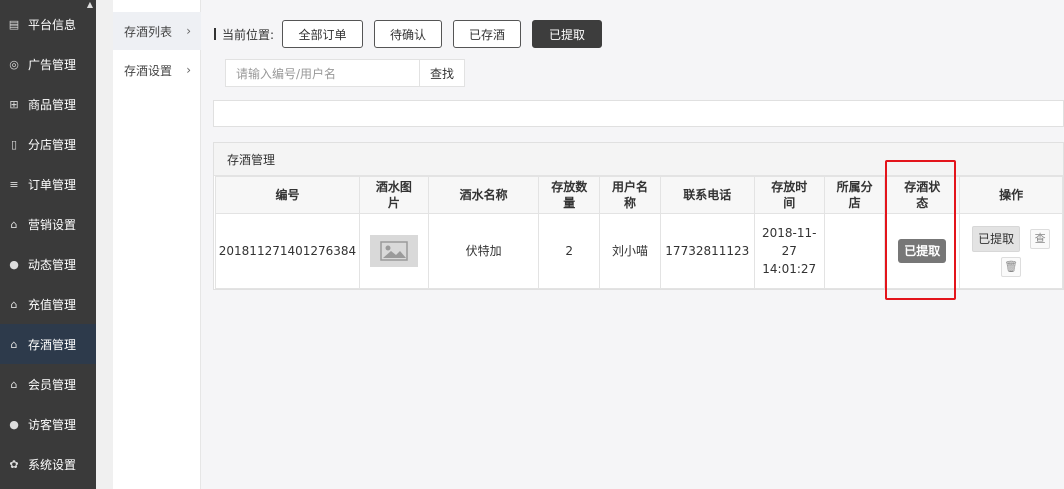 The height and width of the screenshot is (489, 1064). Describe the element at coordinates (52, 184) in the screenshot. I see `sidebar-item-label: 订单管理` at that location.